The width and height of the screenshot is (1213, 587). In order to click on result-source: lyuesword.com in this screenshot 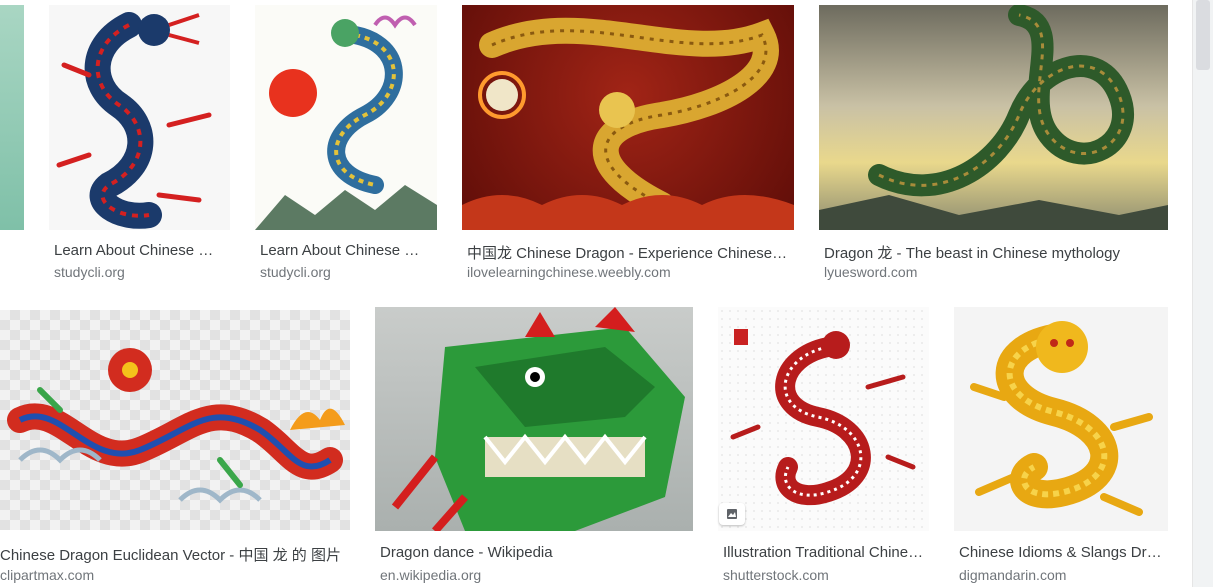, I will do `click(994, 272)`.